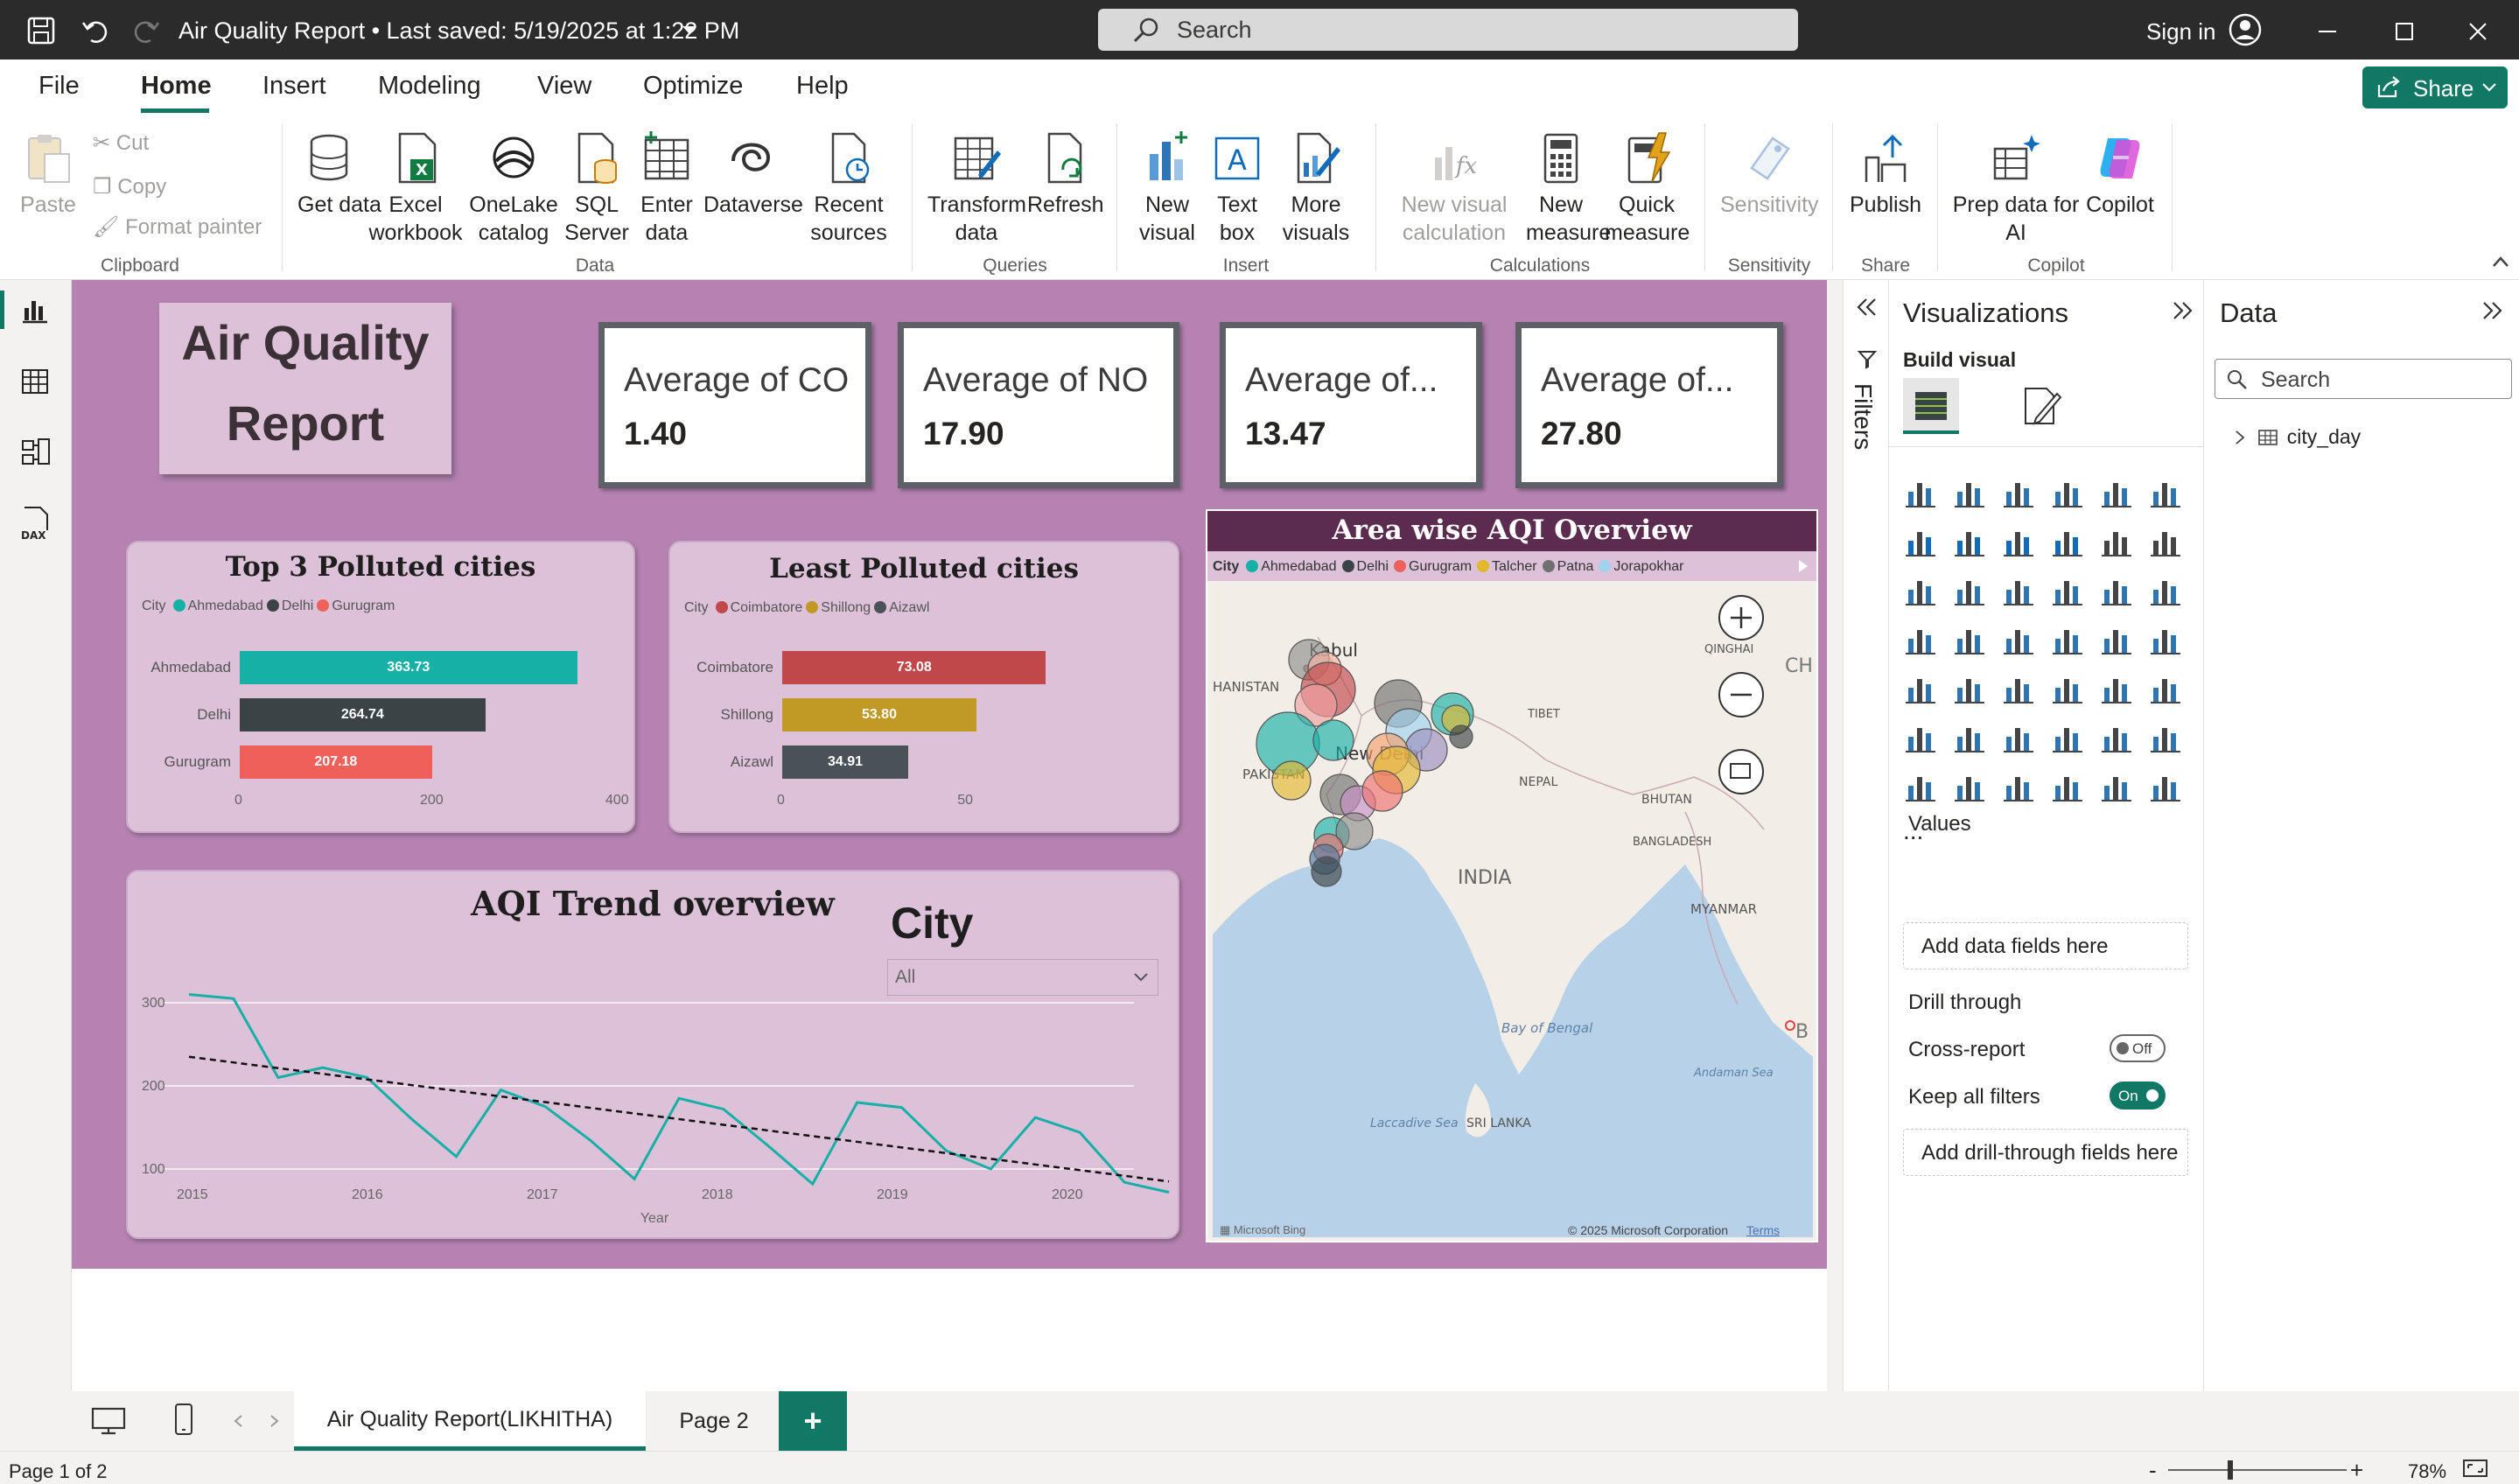  I want to click on legend-item: Delhi, so click(1373, 566).